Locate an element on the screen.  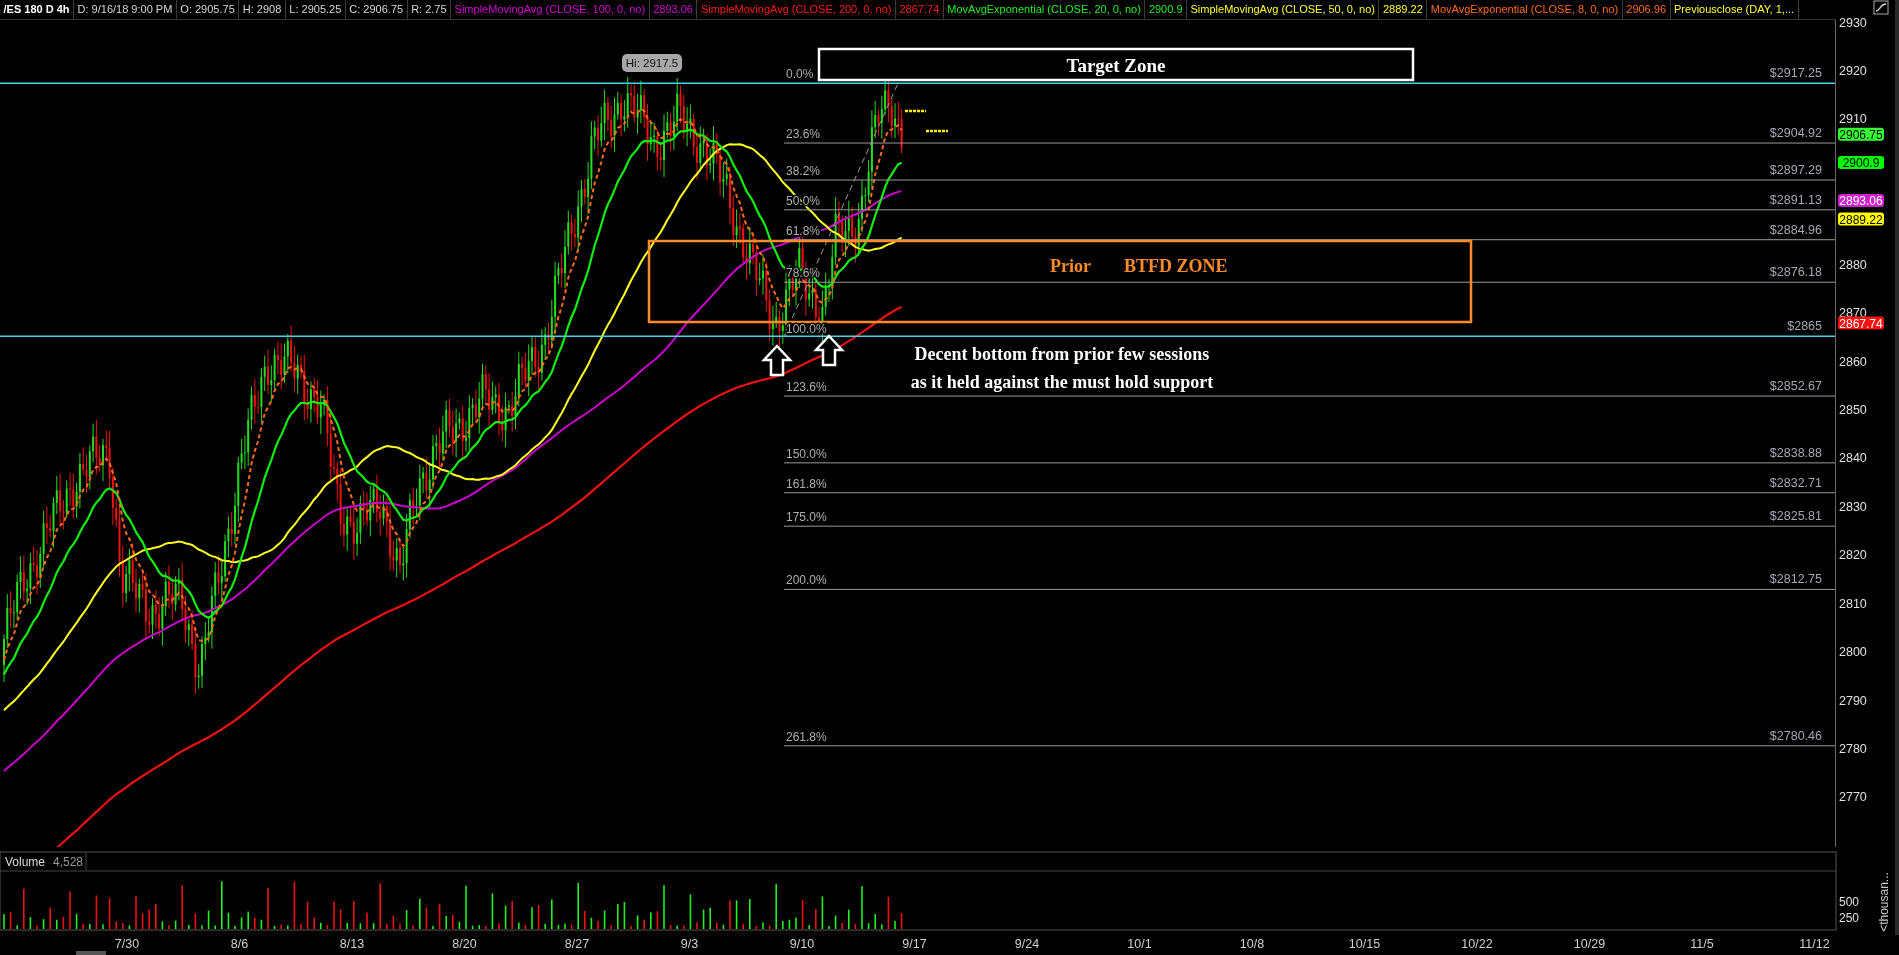
fib-percent-label: 0.0% is located at coordinates (800, 74).